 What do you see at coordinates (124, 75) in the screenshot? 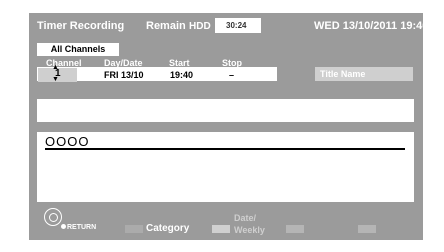
I see `day-date-value: FRI 13/10` at bounding box center [124, 75].